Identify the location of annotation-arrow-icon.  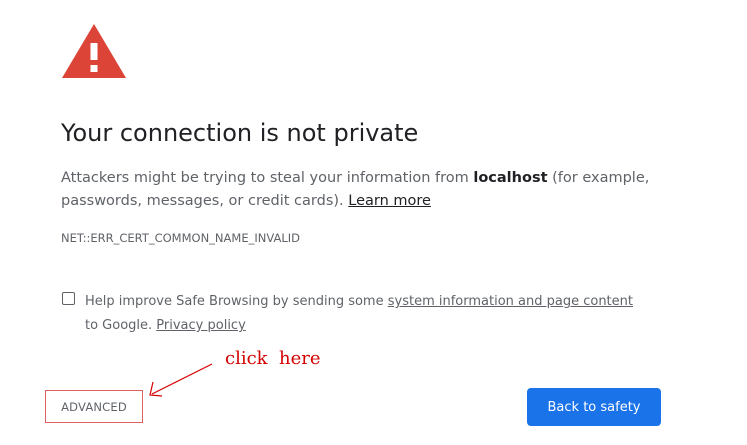
(181, 380).